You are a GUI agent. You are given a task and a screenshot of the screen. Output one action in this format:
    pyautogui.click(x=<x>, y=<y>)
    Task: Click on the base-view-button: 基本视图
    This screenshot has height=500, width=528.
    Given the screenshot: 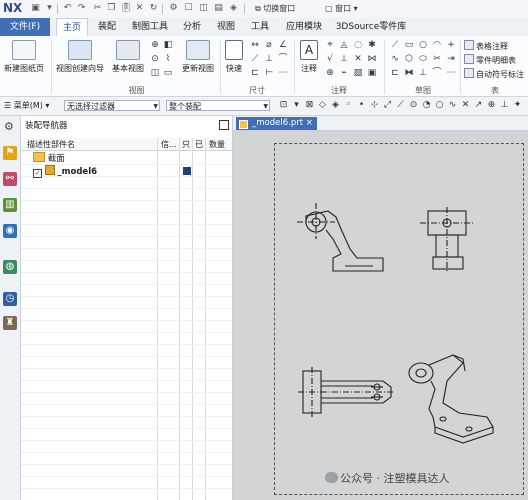 What is the action you would take?
    pyautogui.click(x=128, y=60)
    